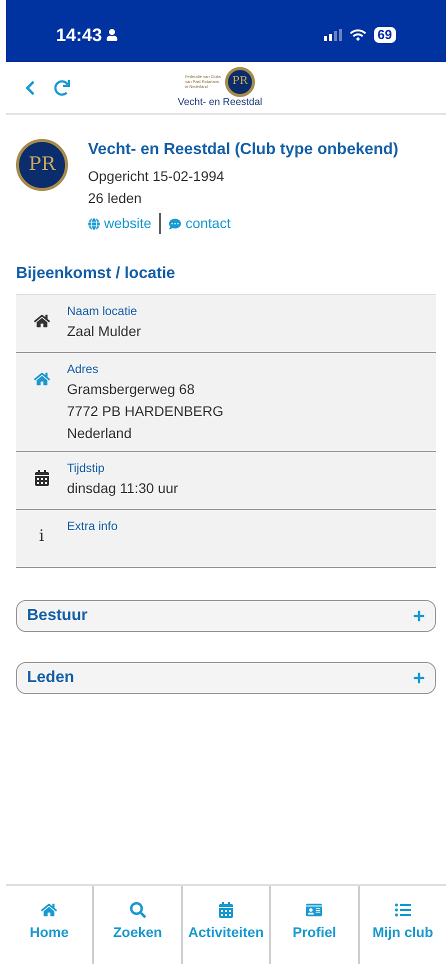 The image size is (446, 964). Describe the element at coordinates (243, 150) in the screenshot. I see `club-name: Vecht- en Reestdal (Club type onbekend)` at that location.